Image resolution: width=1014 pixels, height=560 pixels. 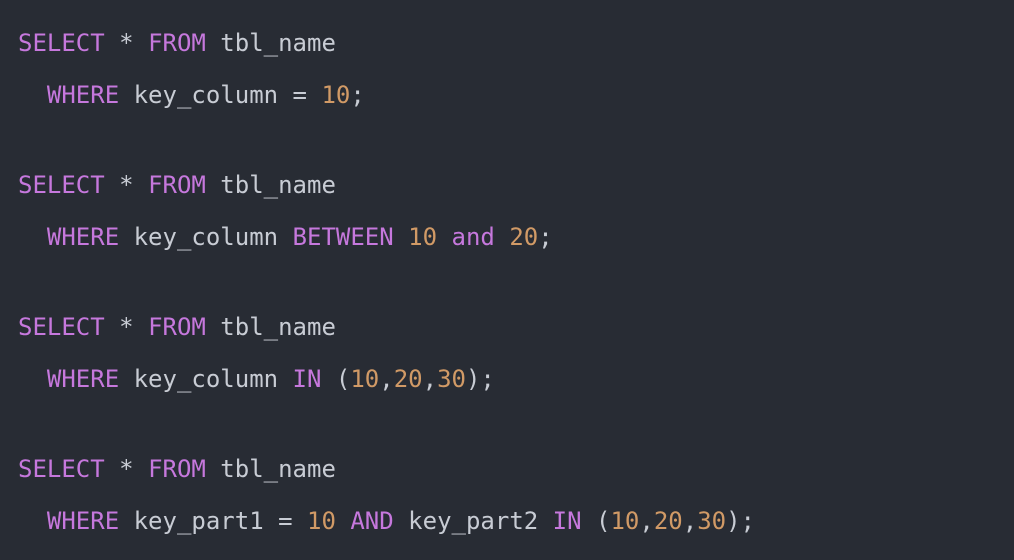 What do you see at coordinates (213, 521) in the screenshot?
I see `code-text: key_part1 =` at bounding box center [213, 521].